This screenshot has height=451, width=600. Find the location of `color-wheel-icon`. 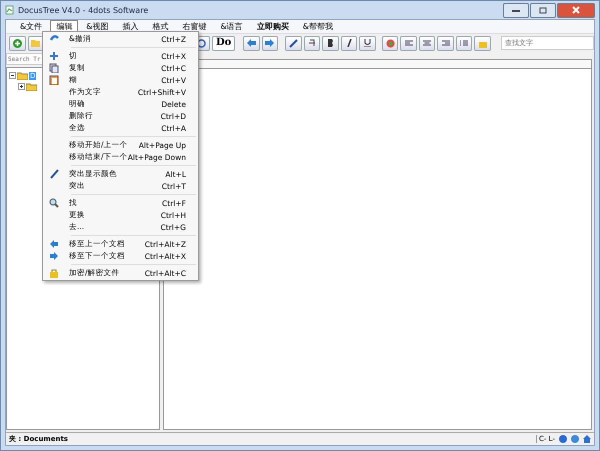

color-wheel-icon is located at coordinates (390, 43).